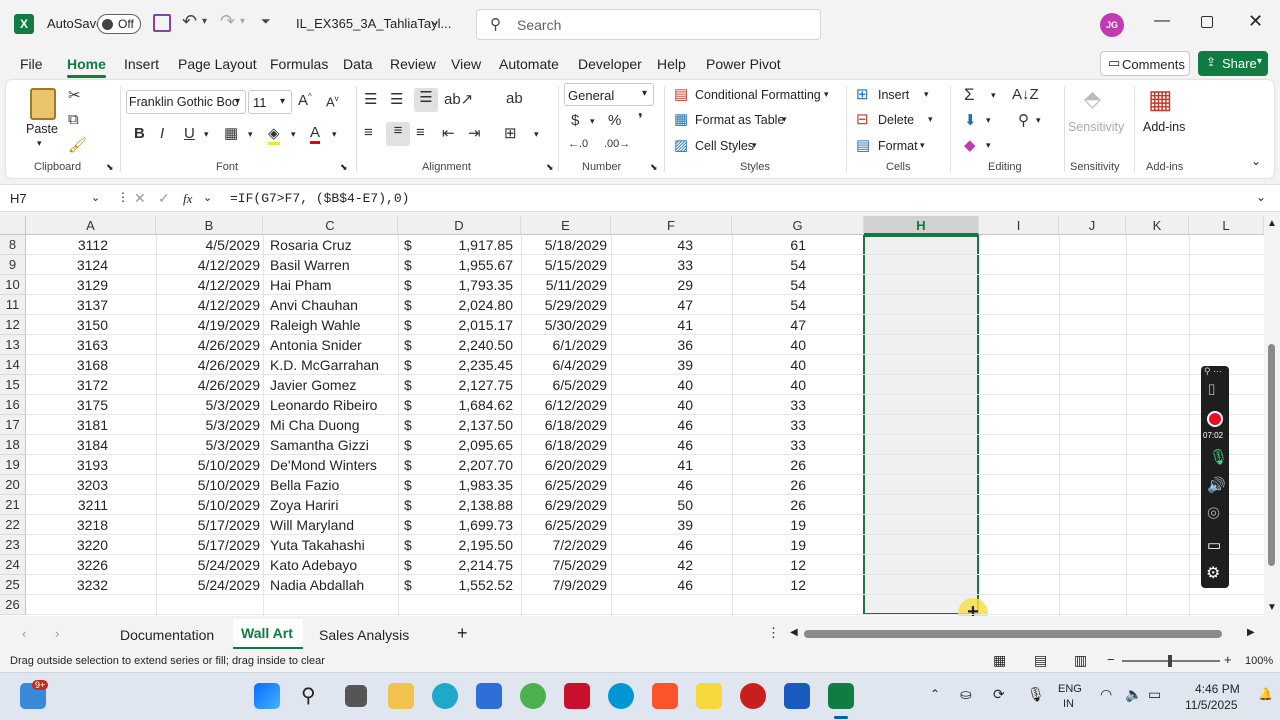 The height and width of the screenshot is (720, 1280). I want to click on bold-button: B, so click(139, 133).